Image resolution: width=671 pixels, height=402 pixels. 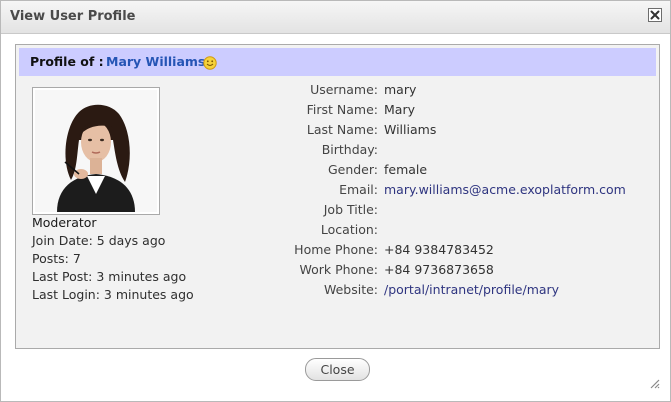 What do you see at coordinates (336, 249) in the screenshot?
I see `home-phone-label: Home Phone:` at bounding box center [336, 249].